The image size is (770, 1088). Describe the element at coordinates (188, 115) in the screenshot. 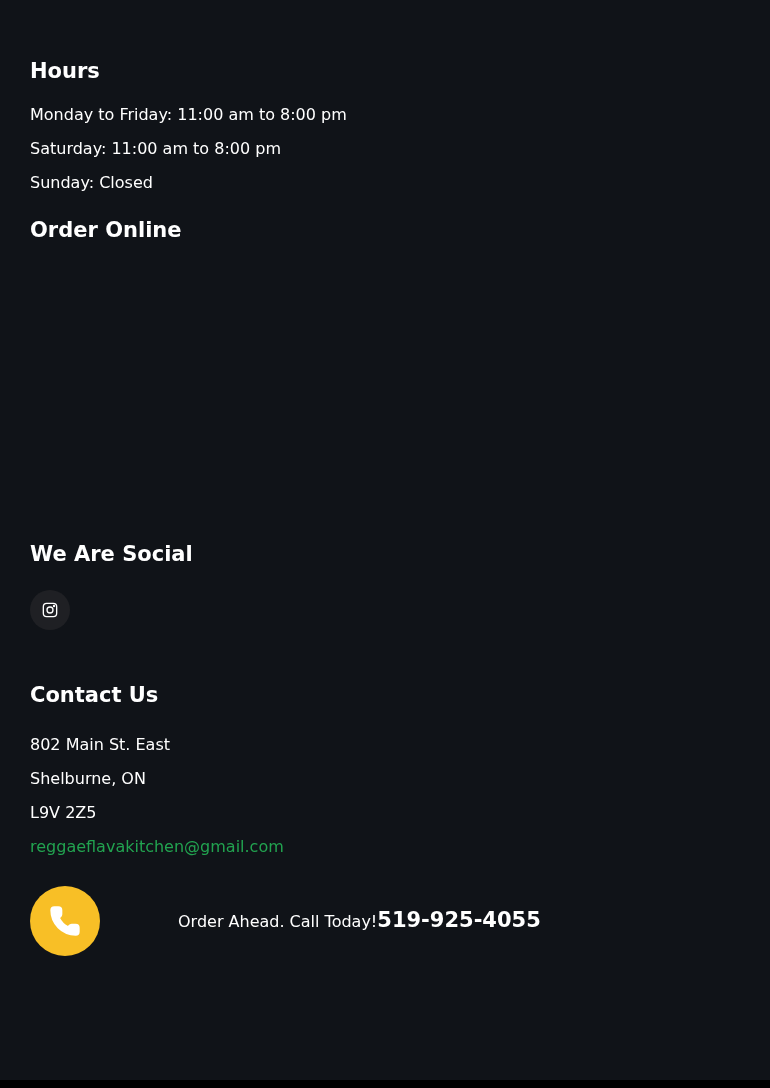

I see `hours-line: Monday to Friday: 11:00 am to 8:00 pm` at that location.